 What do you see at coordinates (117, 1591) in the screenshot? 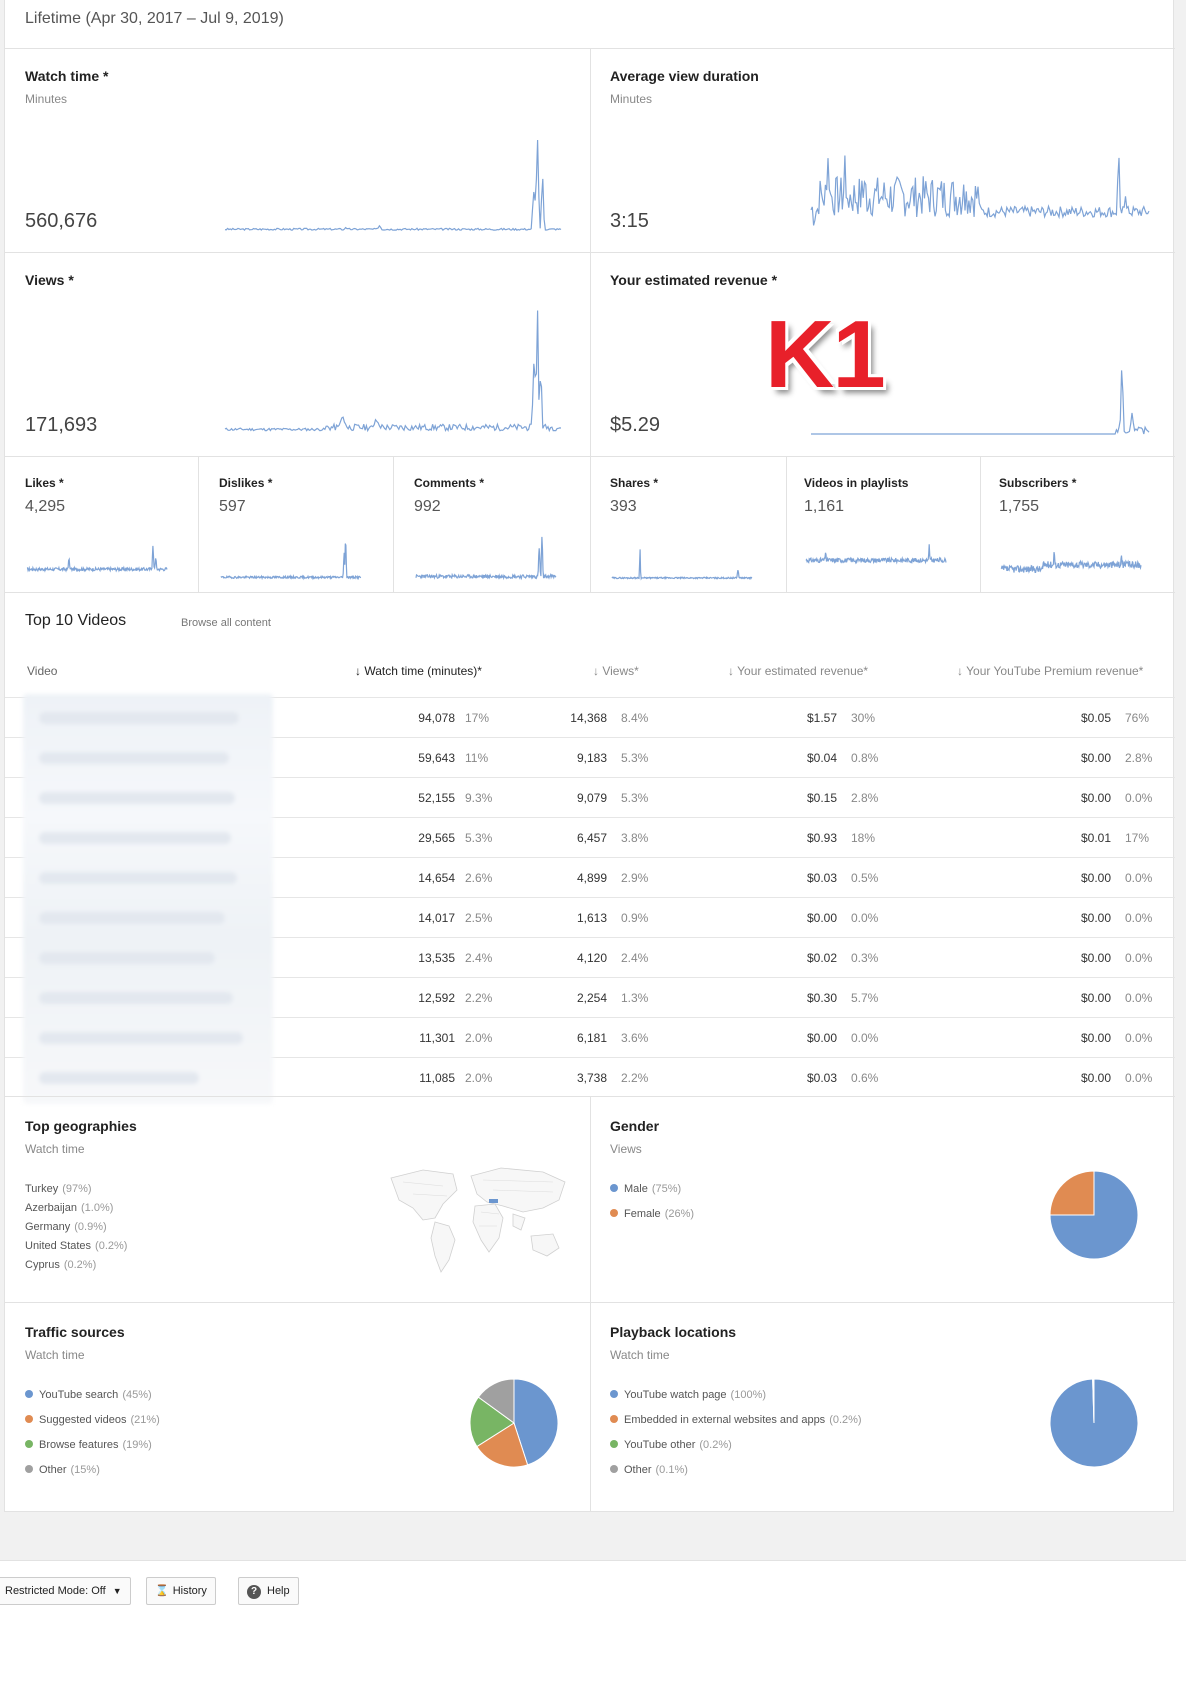
I see `caret-down-icon: ▼` at bounding box center [117, 1591].